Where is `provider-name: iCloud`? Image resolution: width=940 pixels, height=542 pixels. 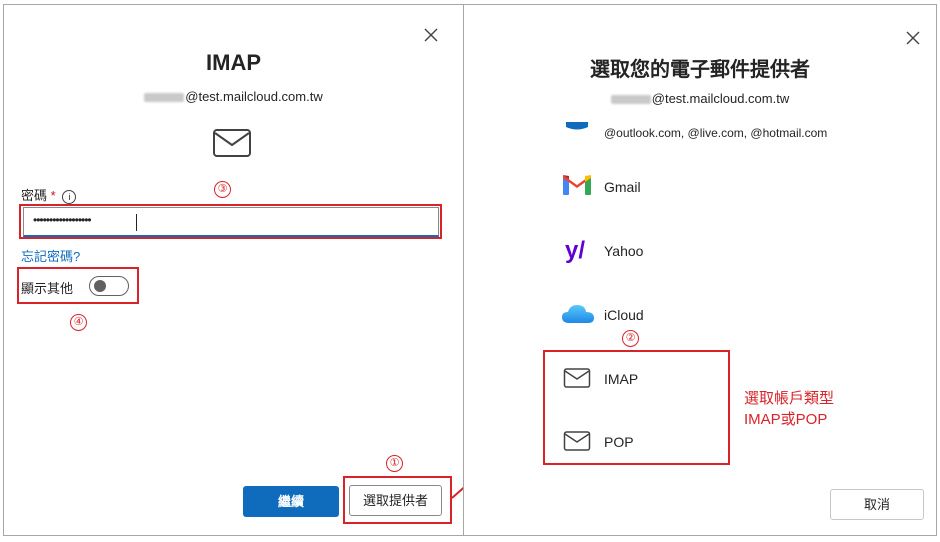
provider-name: iCloud is located at coordinates (624, 315).